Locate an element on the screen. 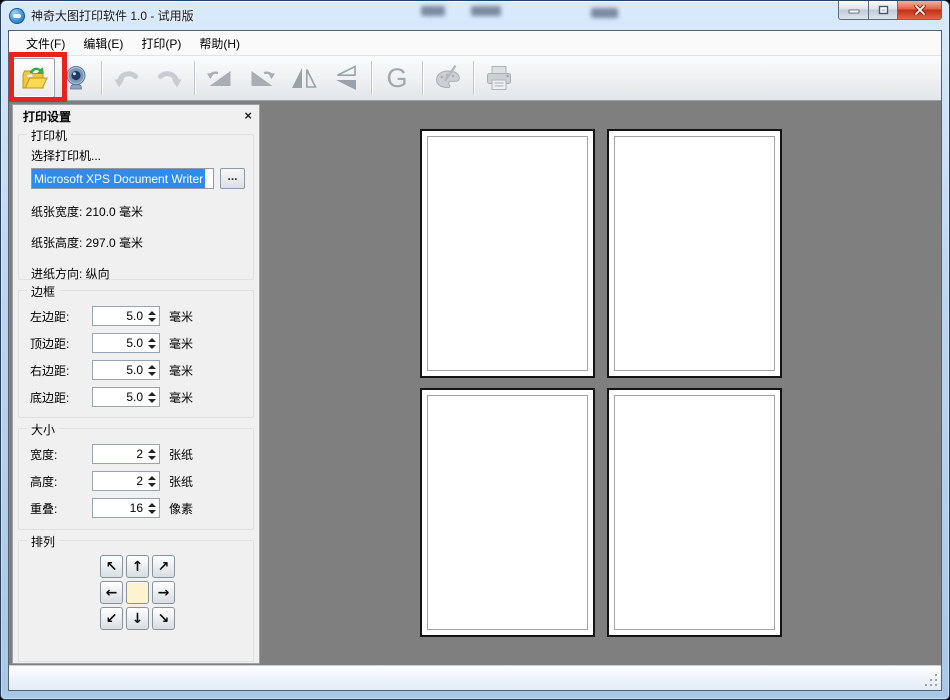  flip-horizontal-button is located at coordinates (304, 78).